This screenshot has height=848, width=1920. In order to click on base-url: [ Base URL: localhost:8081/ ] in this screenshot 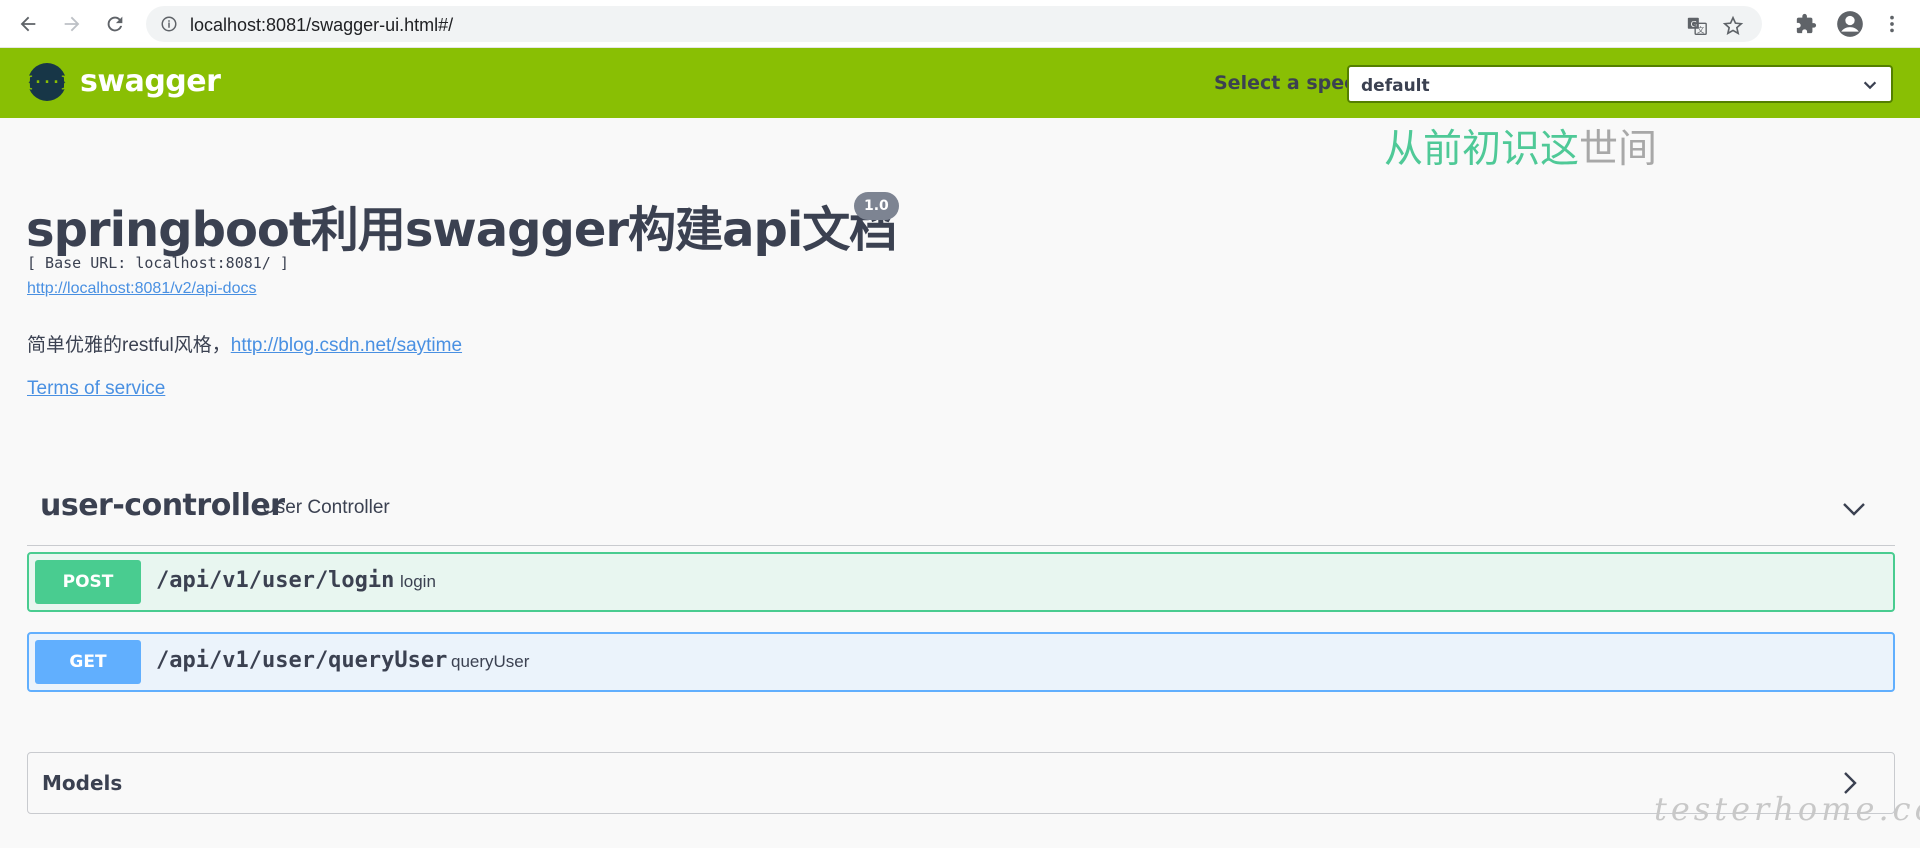, I will do `click(158, 263)`.